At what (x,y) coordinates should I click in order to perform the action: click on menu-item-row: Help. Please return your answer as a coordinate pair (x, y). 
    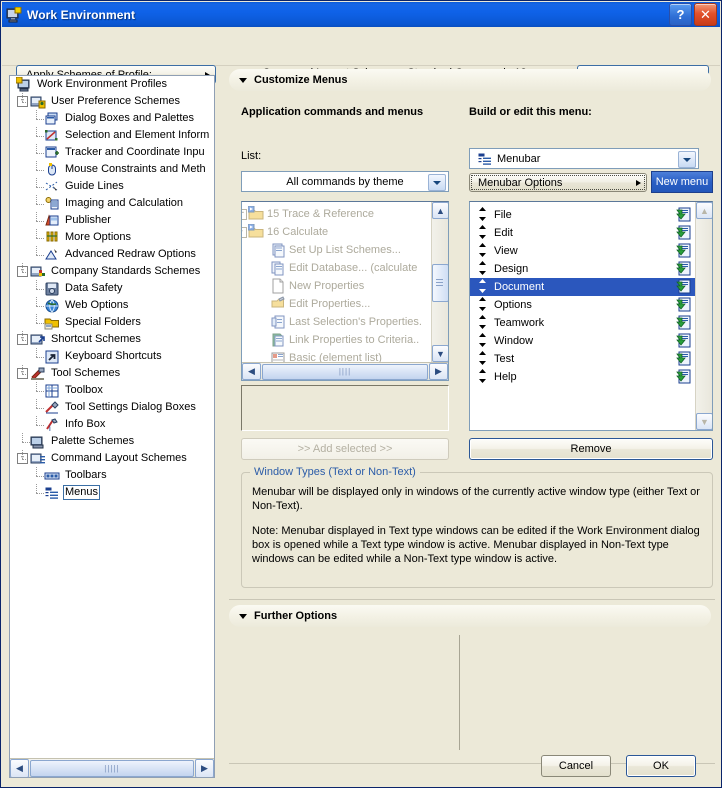
    Looking at the image, I should click on (582, 377).